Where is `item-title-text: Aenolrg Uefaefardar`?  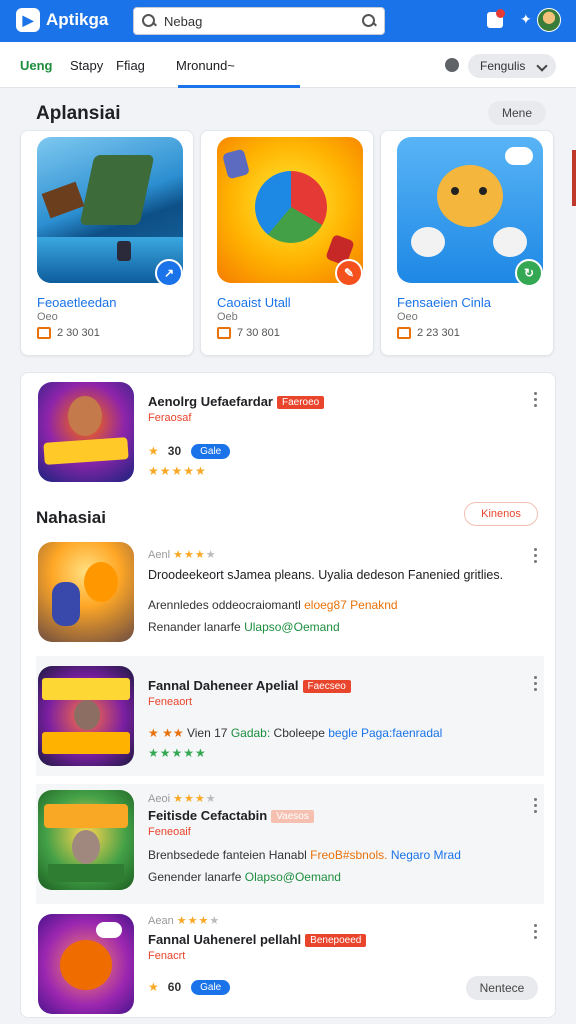 item-title-text: Aenolrg Uefaefardar is located at coordinates (210, 401).